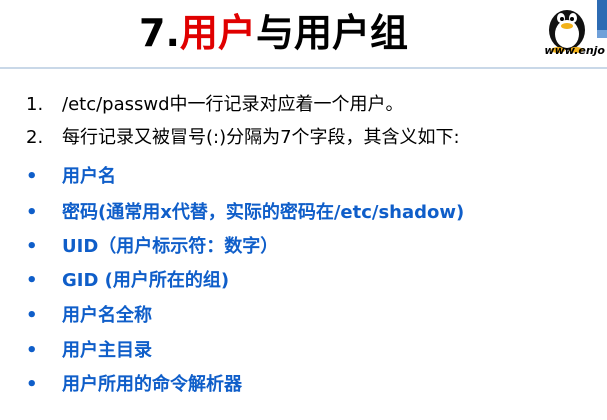 The width and height of the screenshot is (607, 420). Describe the element at coordinates (170, 246) in the screenshot. I see `bullet-text: UID（用户标示符：数字）` at that location.